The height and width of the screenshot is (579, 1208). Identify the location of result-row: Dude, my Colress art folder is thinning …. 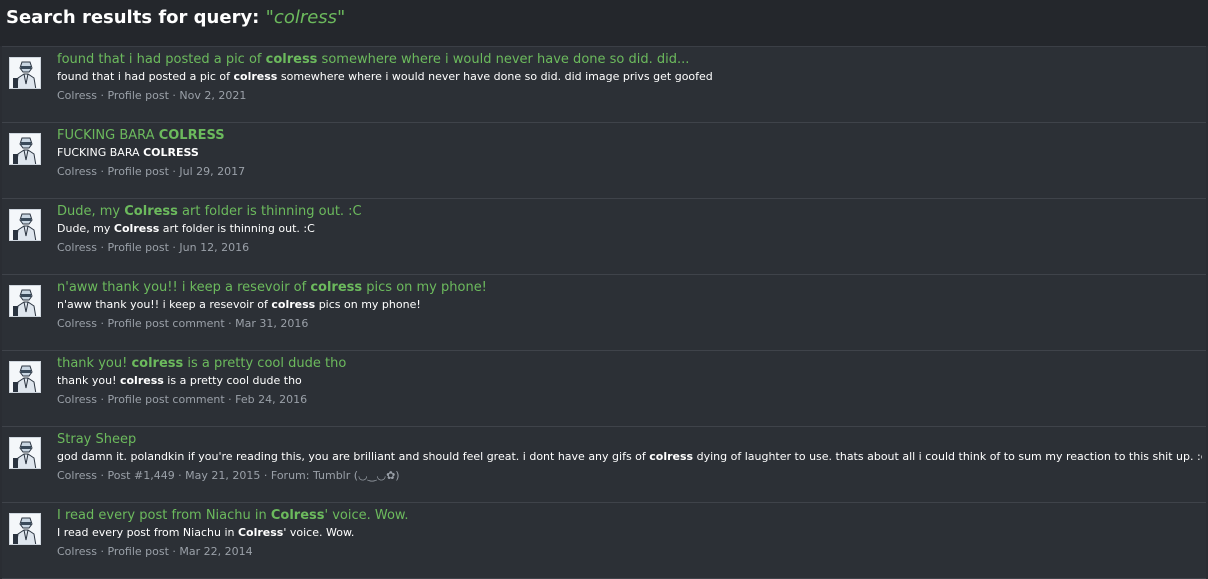
(604, 237).